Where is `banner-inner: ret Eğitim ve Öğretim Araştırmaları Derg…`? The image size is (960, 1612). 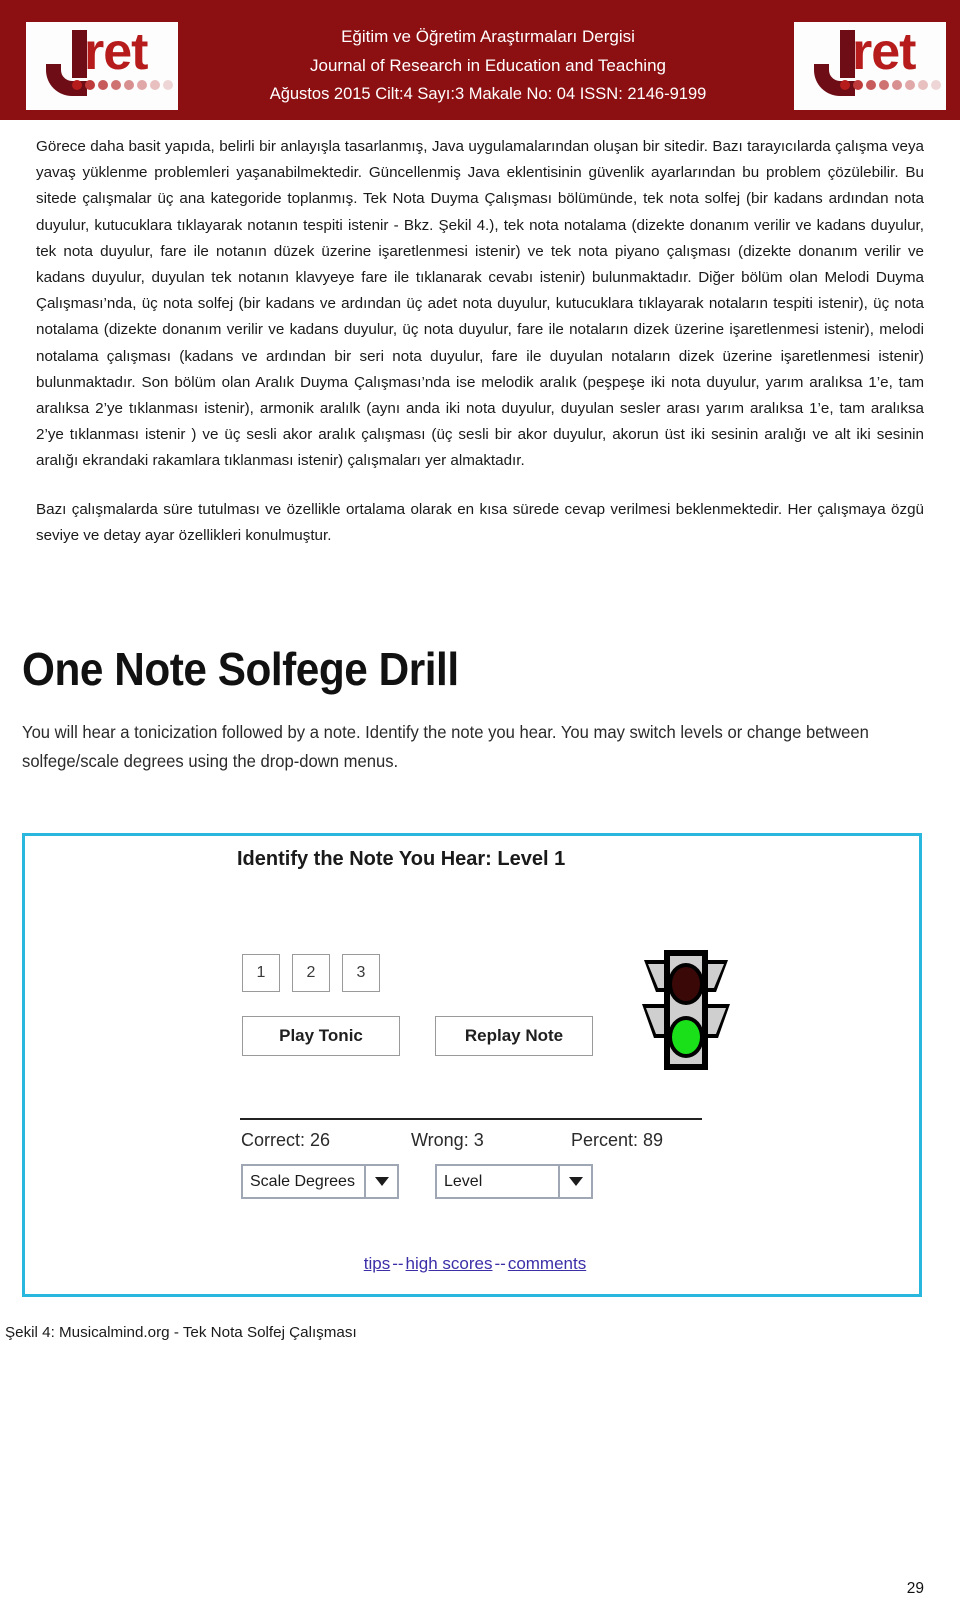
banner-inner: ret Eğitim ve Öğretim Araştırmaları Derg… is located at coordinates (480, 60).